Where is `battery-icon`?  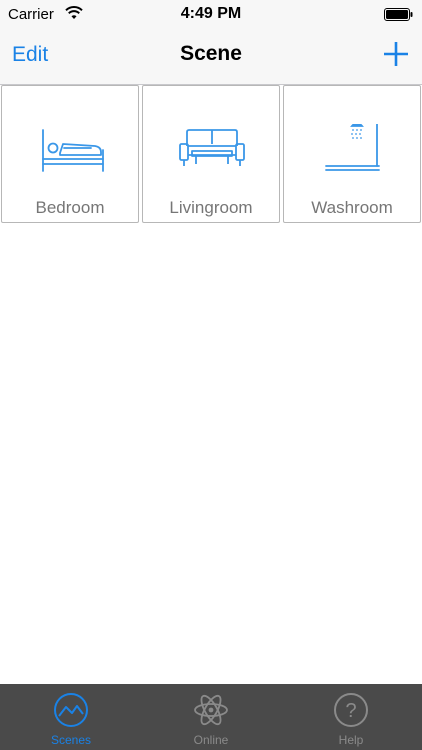
battery-icon is located at coordinates (399, 14).